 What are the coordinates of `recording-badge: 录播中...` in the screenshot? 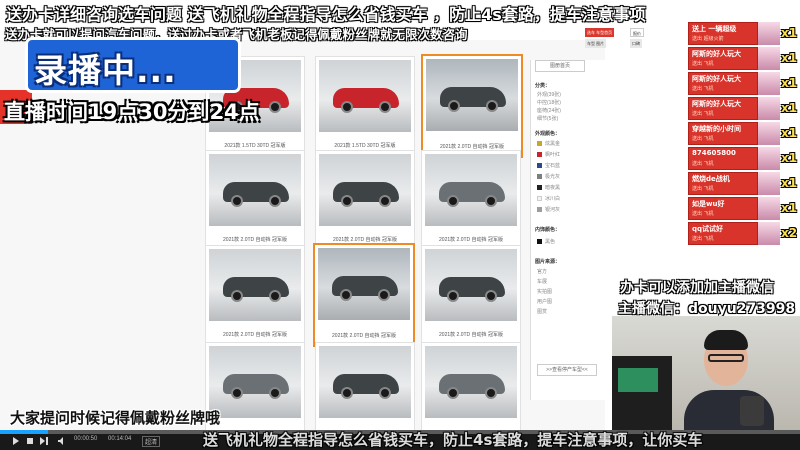 It's located at (133, 65).